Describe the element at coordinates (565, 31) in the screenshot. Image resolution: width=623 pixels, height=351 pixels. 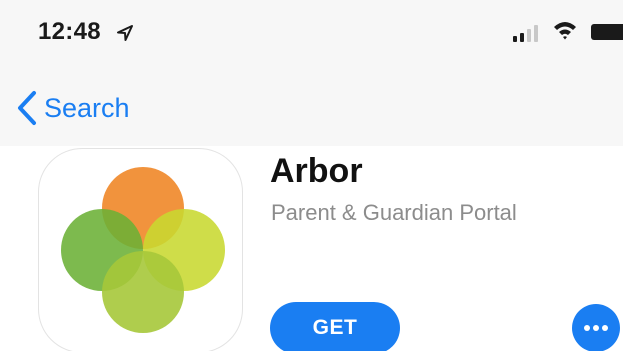
I see `wifi-icon` at that location.